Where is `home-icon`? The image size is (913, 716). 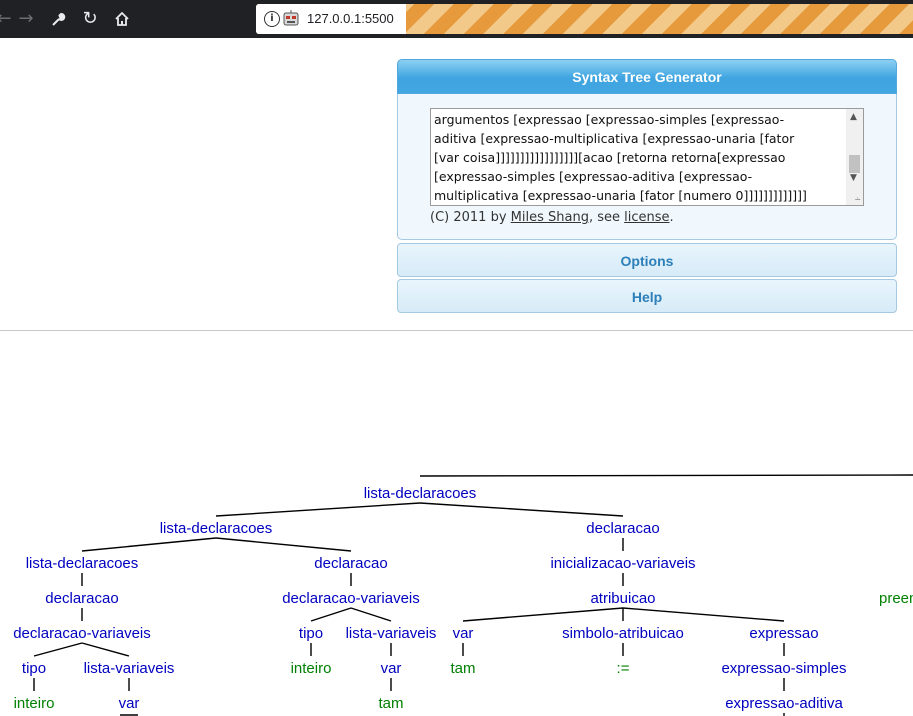 home-icon is located at coordinates (122, 19).